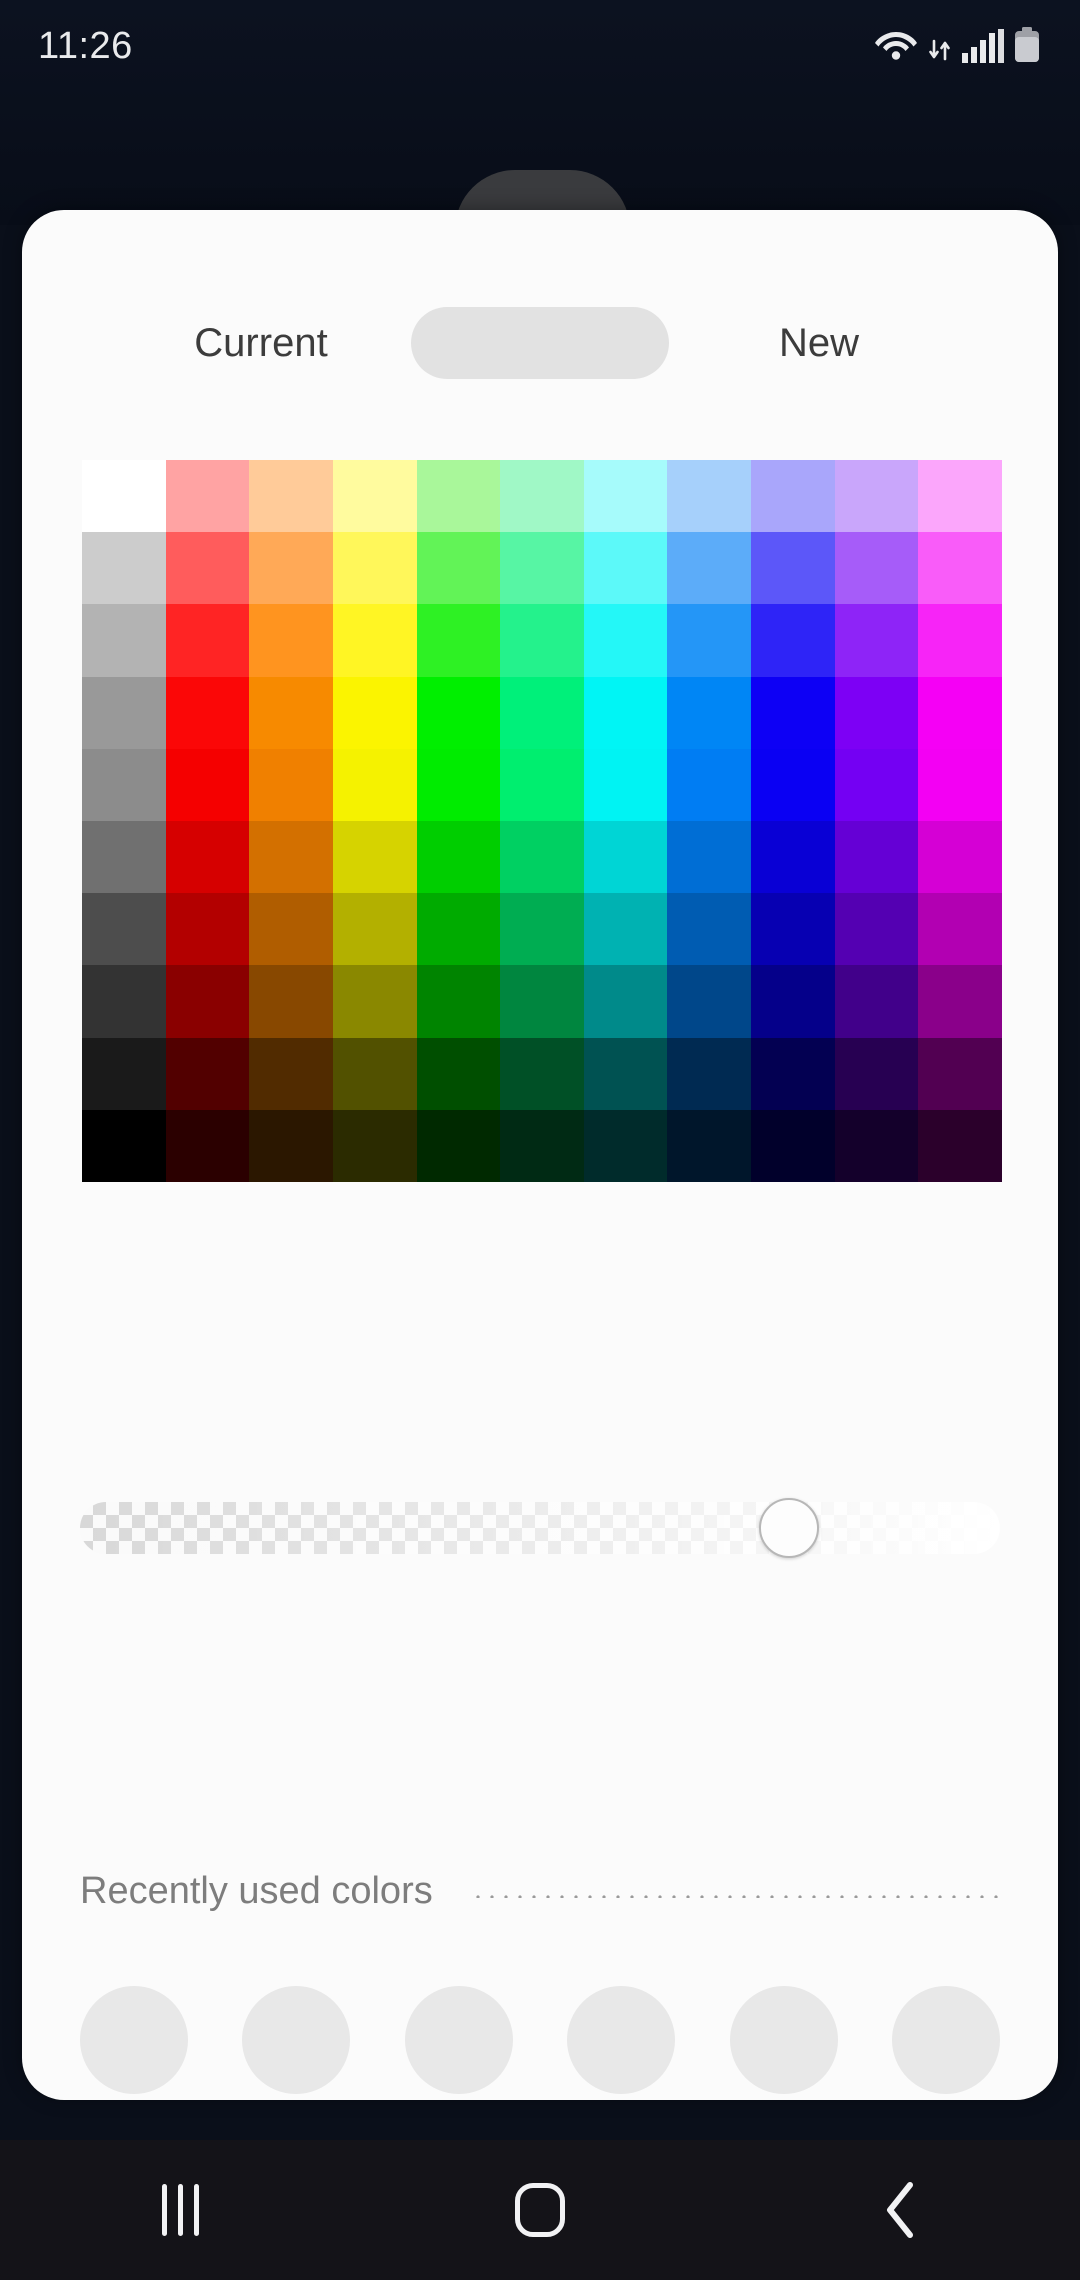 The width and height of the screenshot is (1080, 2280). Describe the element at coordinates (540, 1528) in the screenshot. I see `opacity-slider-track` at that location.